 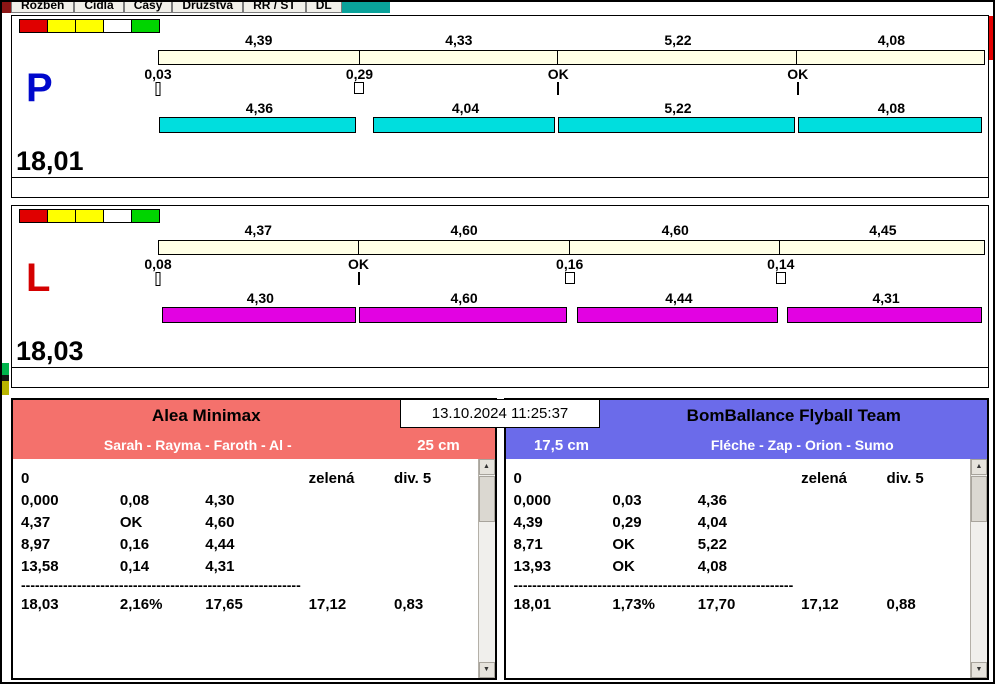 I want to click on table-cell: 8,97, so click(x=36, y=544).